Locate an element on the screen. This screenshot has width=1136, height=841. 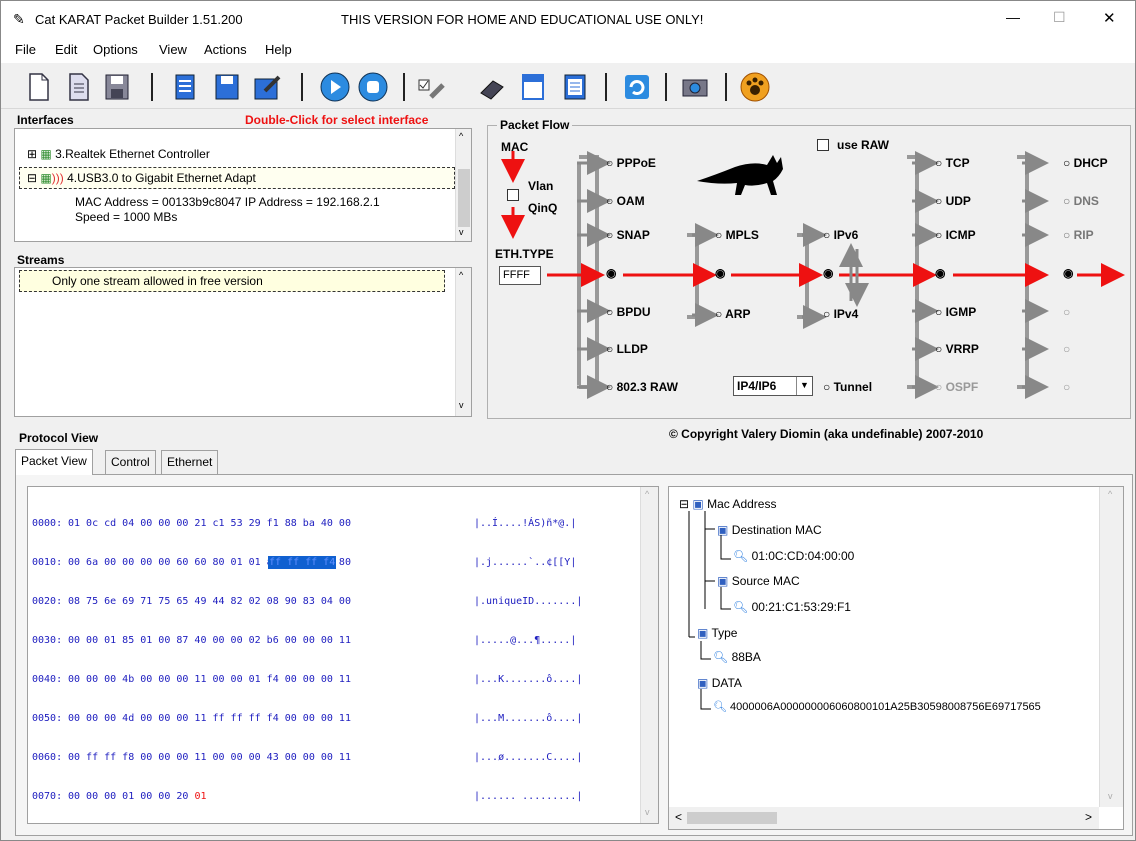
option-tunnel: ○ Tunnel is located at coordinates (847, 387).